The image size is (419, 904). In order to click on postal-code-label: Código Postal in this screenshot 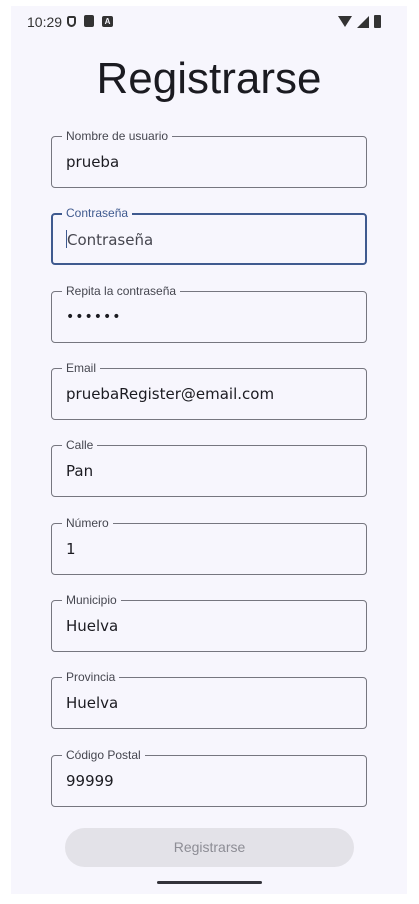, I will do `click(103, 755)`.